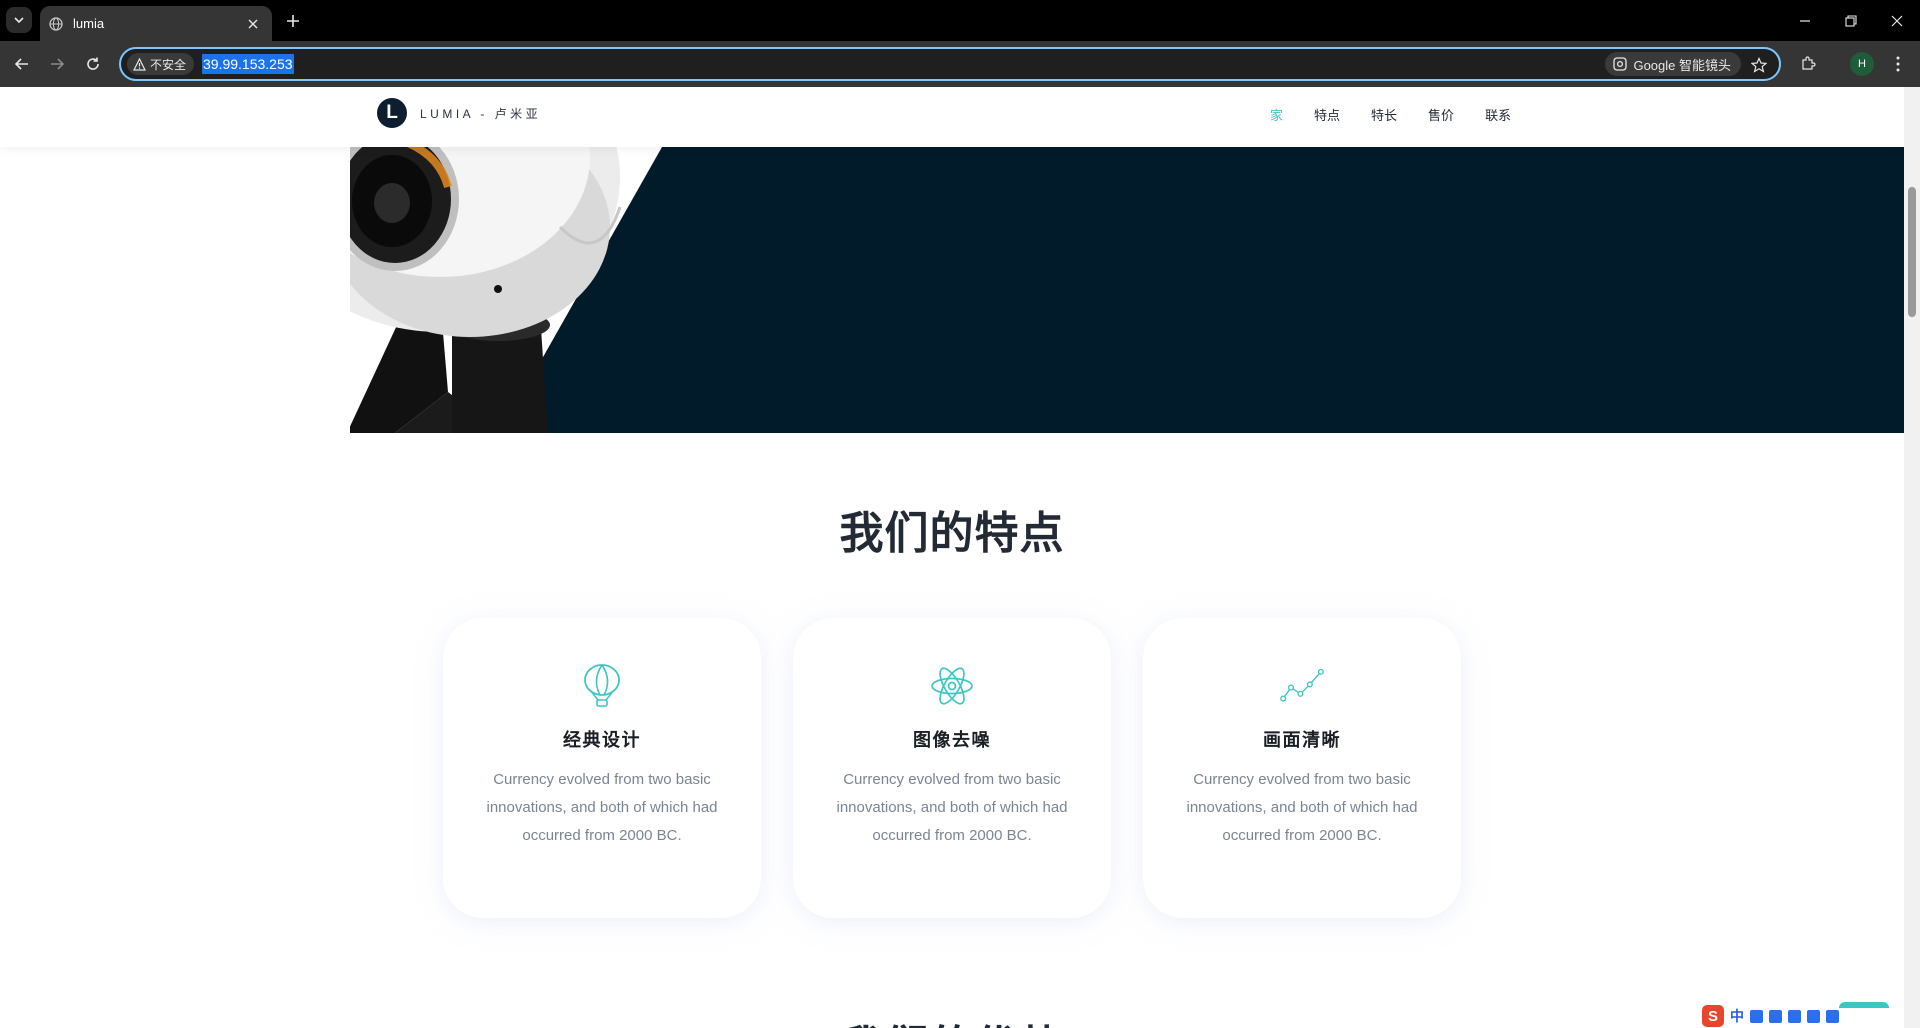 Image resolution: width=1920 pixels, height=1028 pixels. Describe the element at coordinates (56, 23) in the screenshot. I see `globe-icon` at that location.